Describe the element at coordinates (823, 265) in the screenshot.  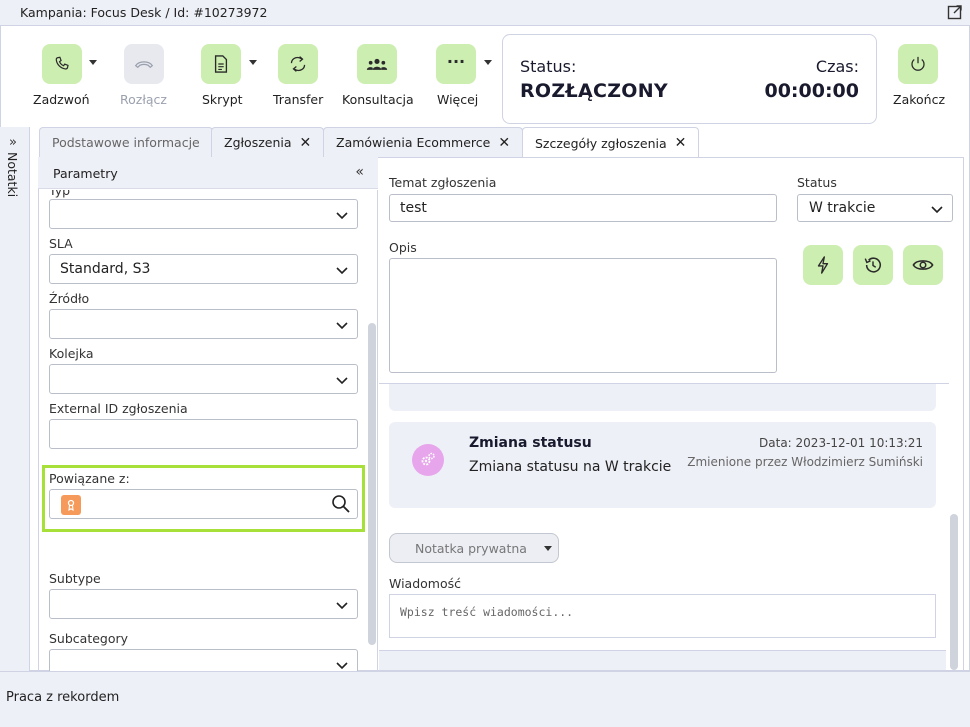
I see `quick-action-button` at that location.